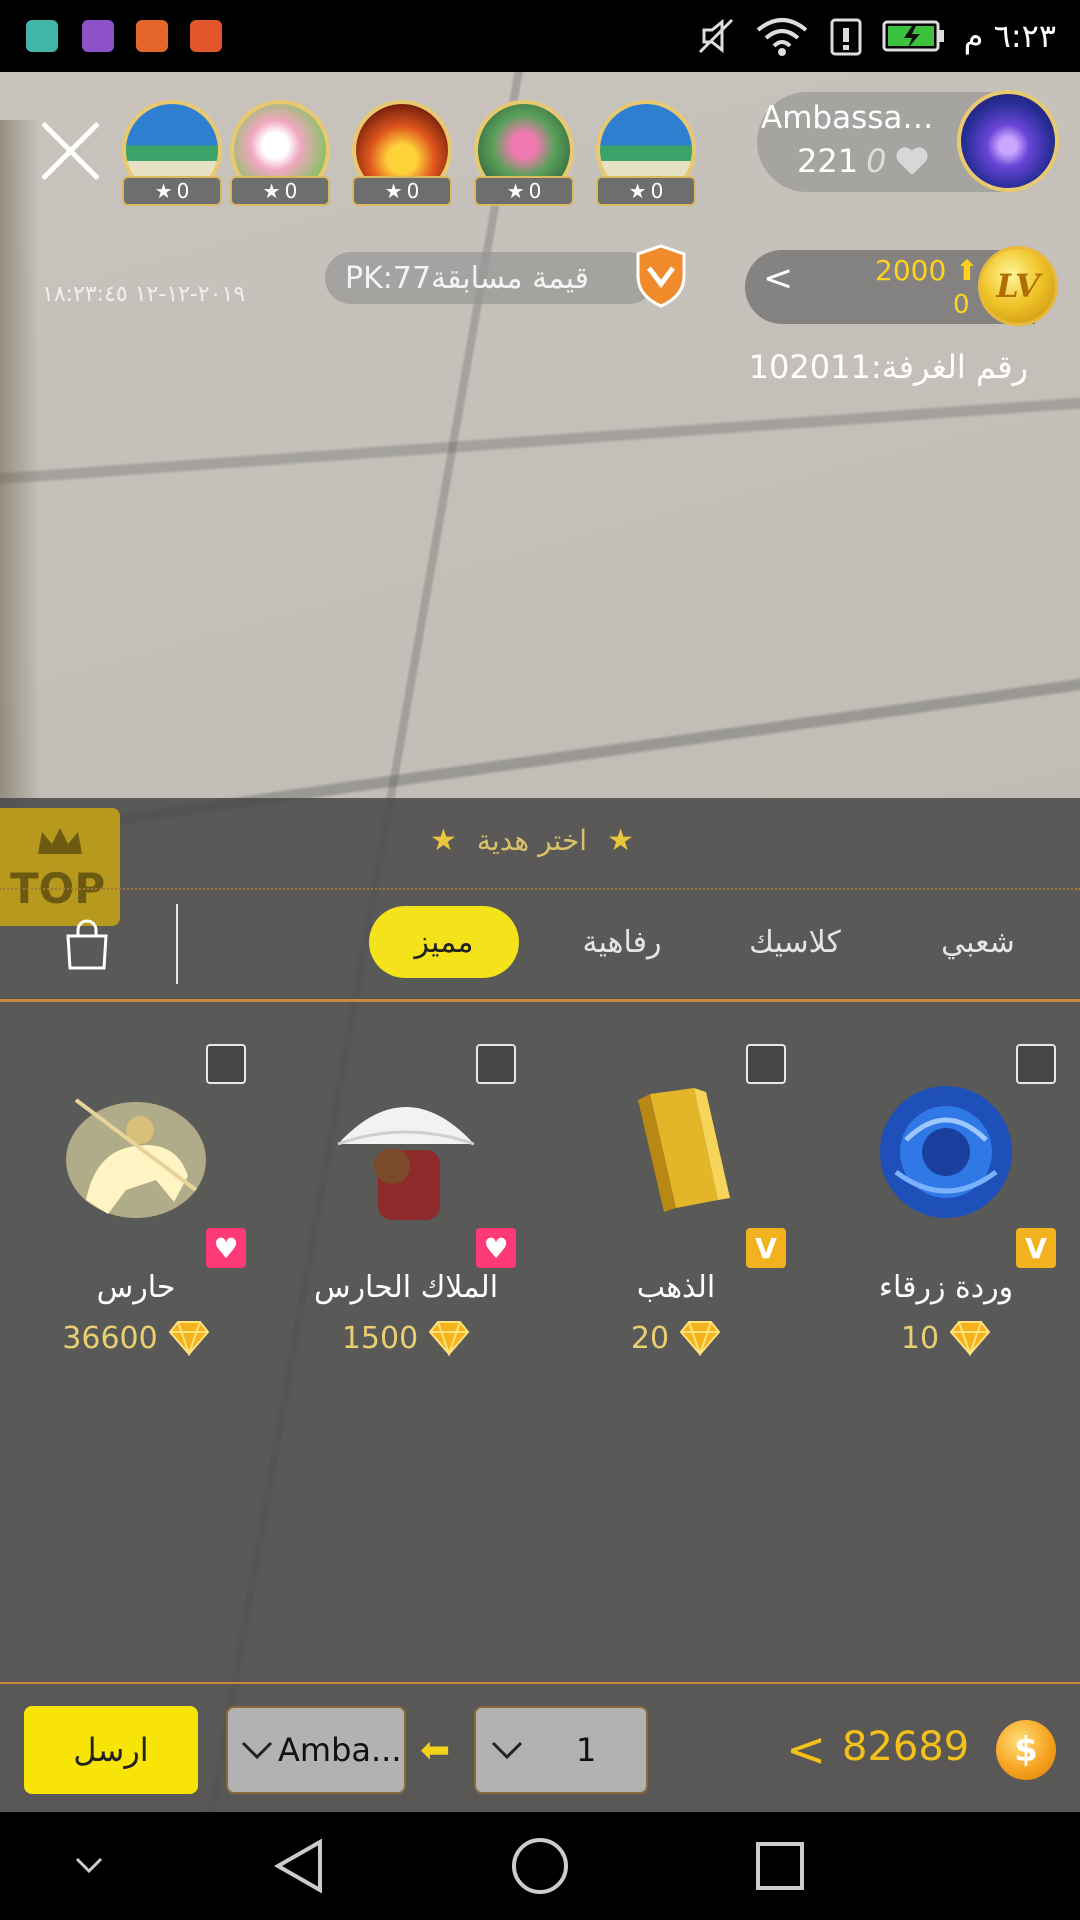 This screenshot has height=1920, width=1080. What do you see at coordinates (20, 470) in the screenshot?
I see `video-shadow` at bounding box center [20, 470].